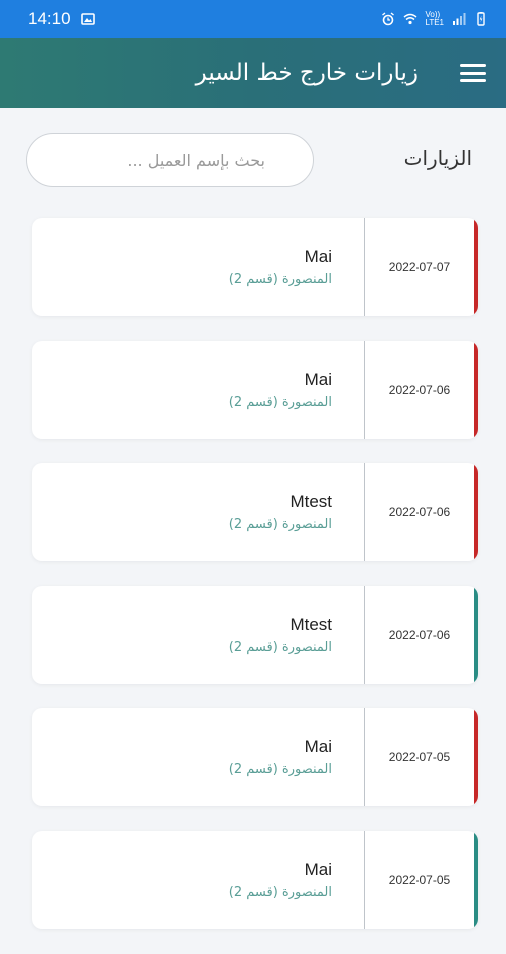  I want to click on status-time: 14:10, so click(49, 18).